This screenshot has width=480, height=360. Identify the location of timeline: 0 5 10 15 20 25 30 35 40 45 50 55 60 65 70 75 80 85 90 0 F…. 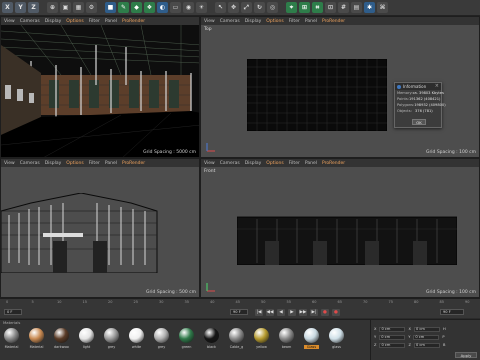
(240, 308).